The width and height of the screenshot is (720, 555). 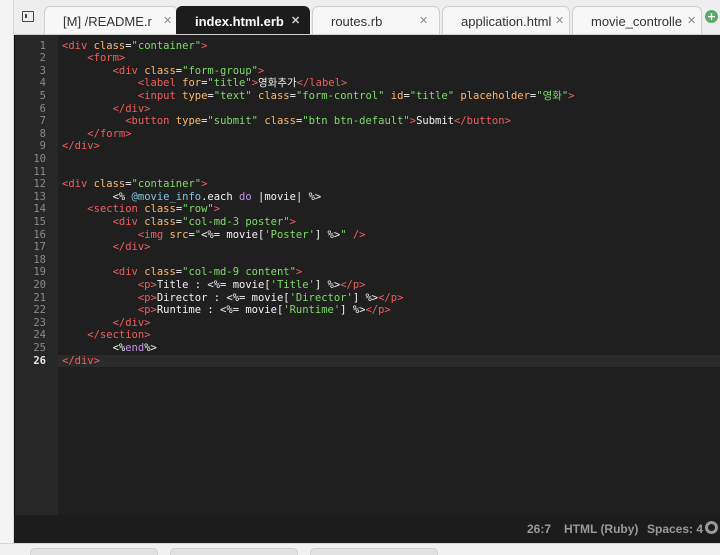 I want to click on code-token: 'Runtime', so click(x=312, y=310).